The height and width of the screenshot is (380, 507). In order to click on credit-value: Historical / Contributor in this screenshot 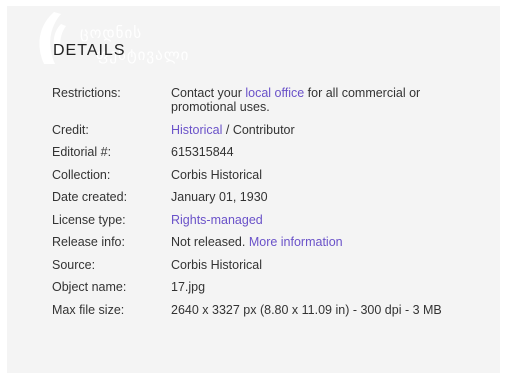, I will do `click(318, 130)`.